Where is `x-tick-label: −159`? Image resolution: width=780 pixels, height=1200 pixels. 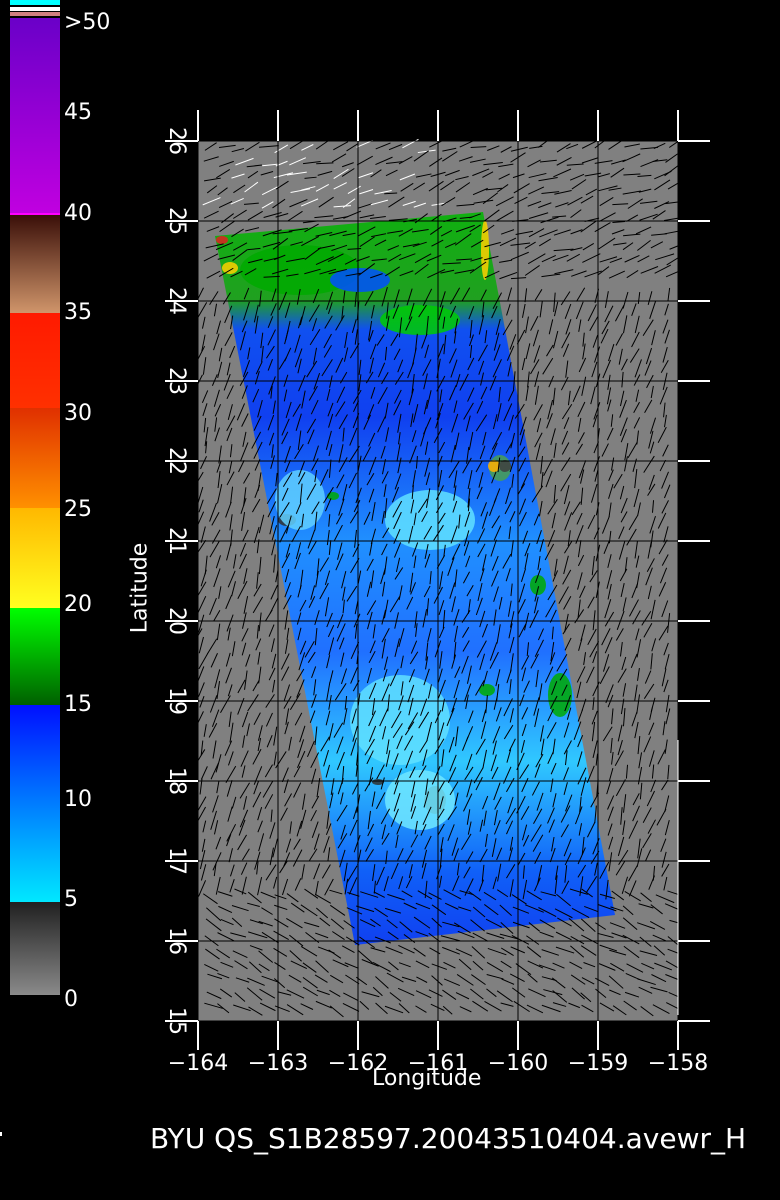
x-tick-label: −159 is located at coordinates (598, 1063).